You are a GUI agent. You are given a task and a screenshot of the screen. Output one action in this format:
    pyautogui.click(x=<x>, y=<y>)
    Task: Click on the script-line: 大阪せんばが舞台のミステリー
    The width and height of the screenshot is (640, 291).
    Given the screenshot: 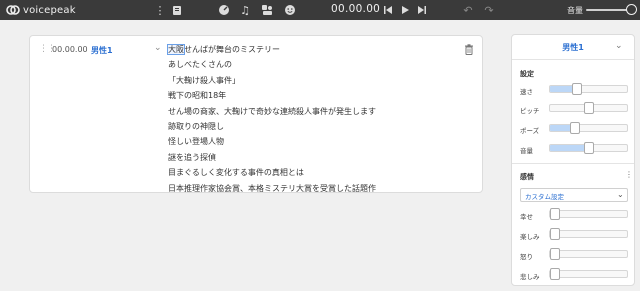 What is the action you would take?
    pyautogui.click(x=271, y=51)
    